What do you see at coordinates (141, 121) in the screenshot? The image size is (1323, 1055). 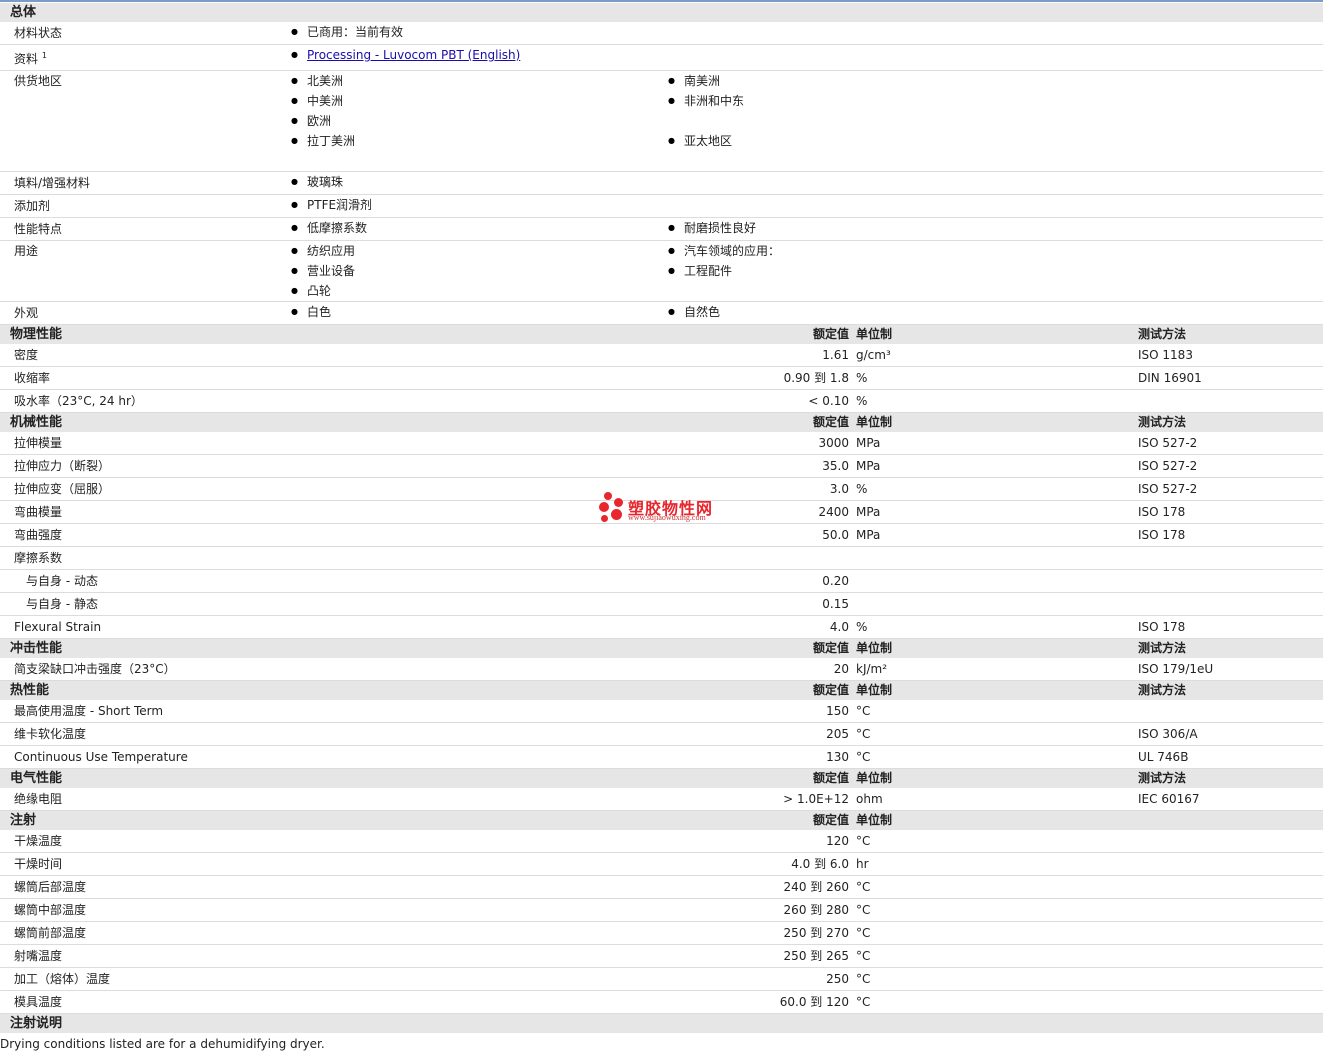 I see `general-row-label: 供货地区` at bounding box center [141, 121].